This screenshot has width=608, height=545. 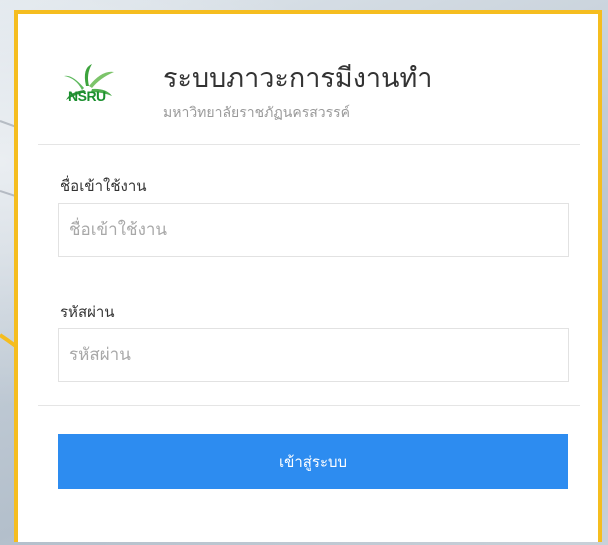 What do you see at coordinates (313, 230) in the screenshot?
I see `username-input` at bounding box center [313, 230].